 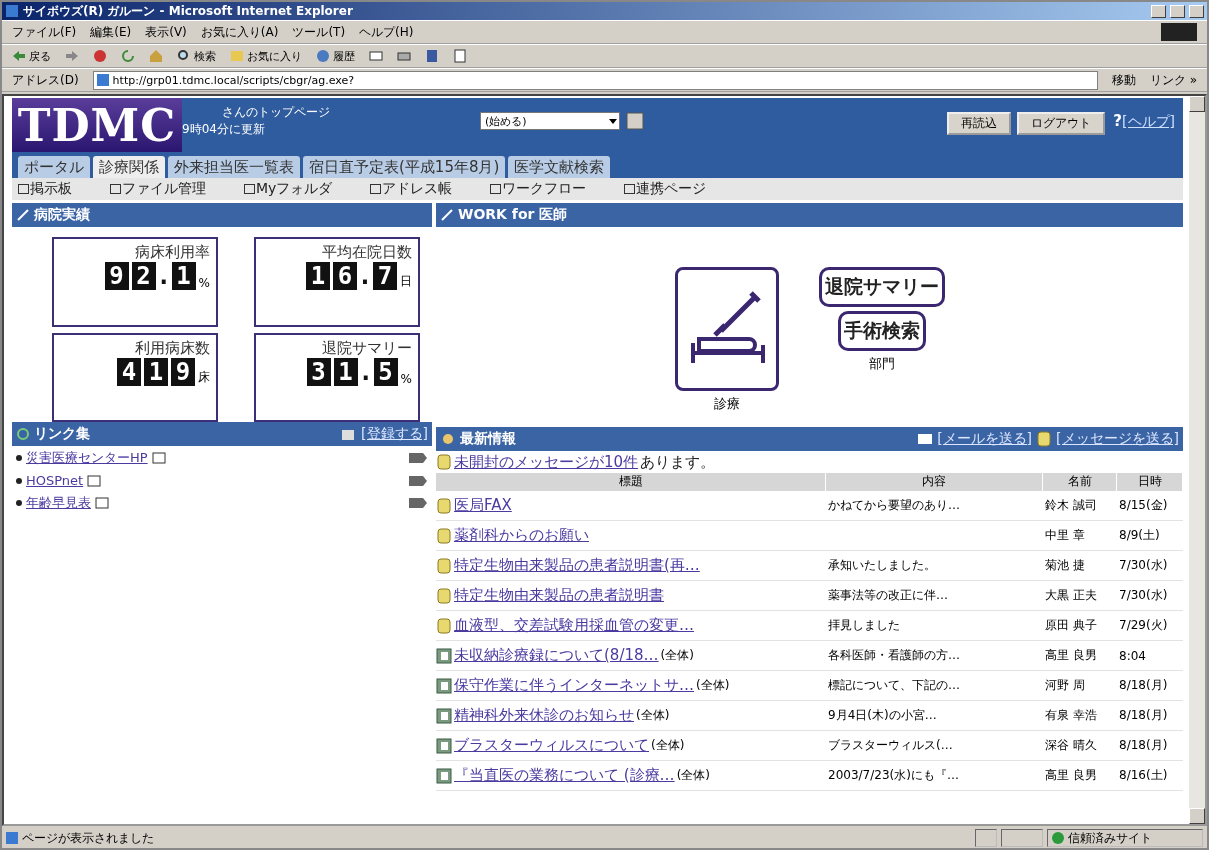 I want to click on toolbar-button: 戻る, so click(x=40, y=56).